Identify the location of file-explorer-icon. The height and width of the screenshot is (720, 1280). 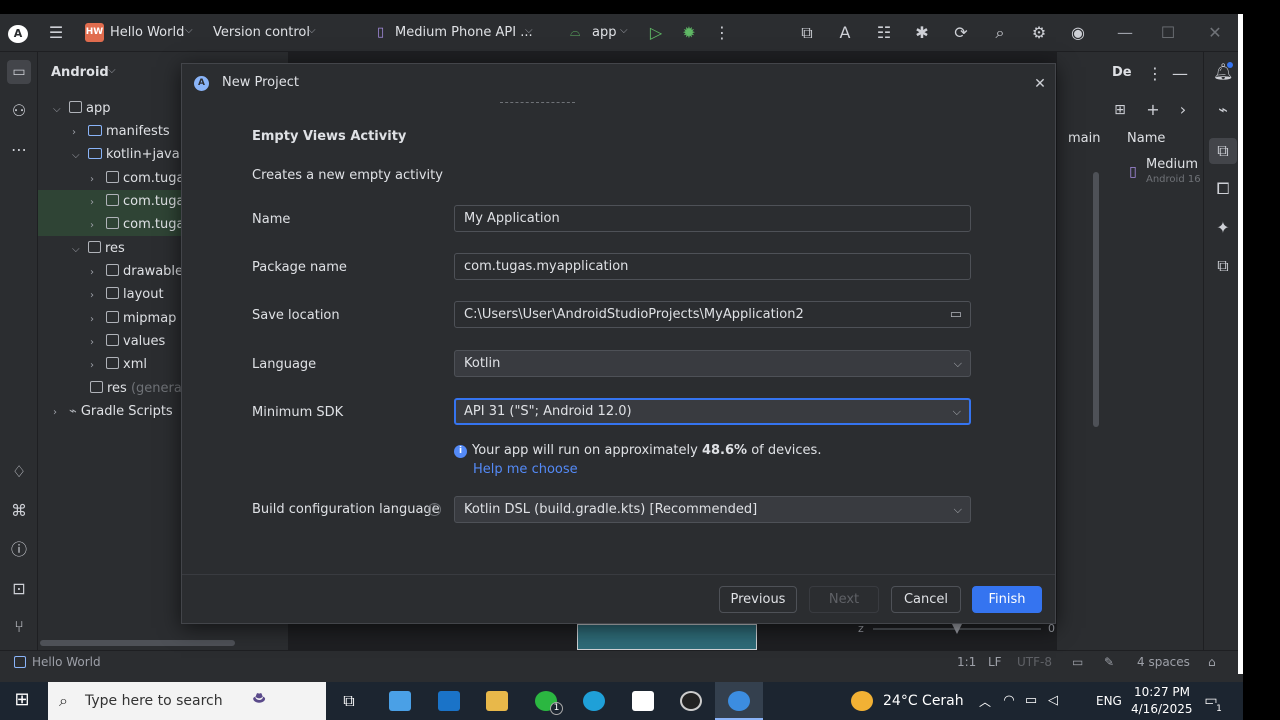
(497, 701).